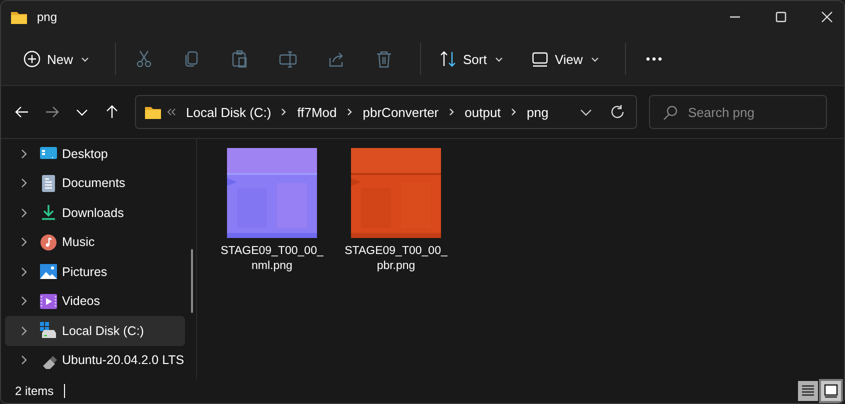 This screenshot has width=845, height=404. I want to click on item-count: 2 items, so click(34, 391).